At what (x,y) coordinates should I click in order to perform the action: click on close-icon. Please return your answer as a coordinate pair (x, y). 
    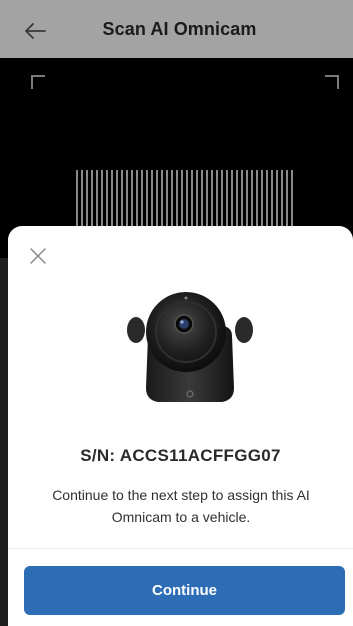
    Looking at the image, I should click on (38, 256).